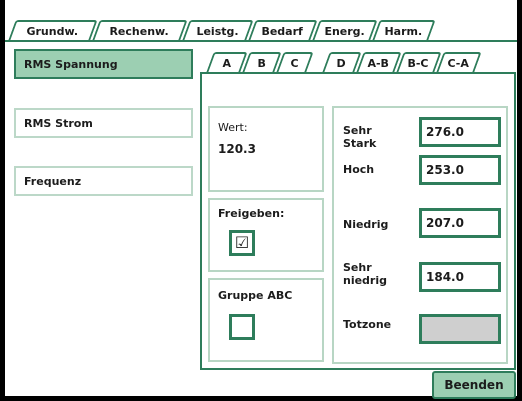 The width and height of the screenshot is (522, 401). I want to click on very-high-label: Sehr Stark, so click(359, 137).